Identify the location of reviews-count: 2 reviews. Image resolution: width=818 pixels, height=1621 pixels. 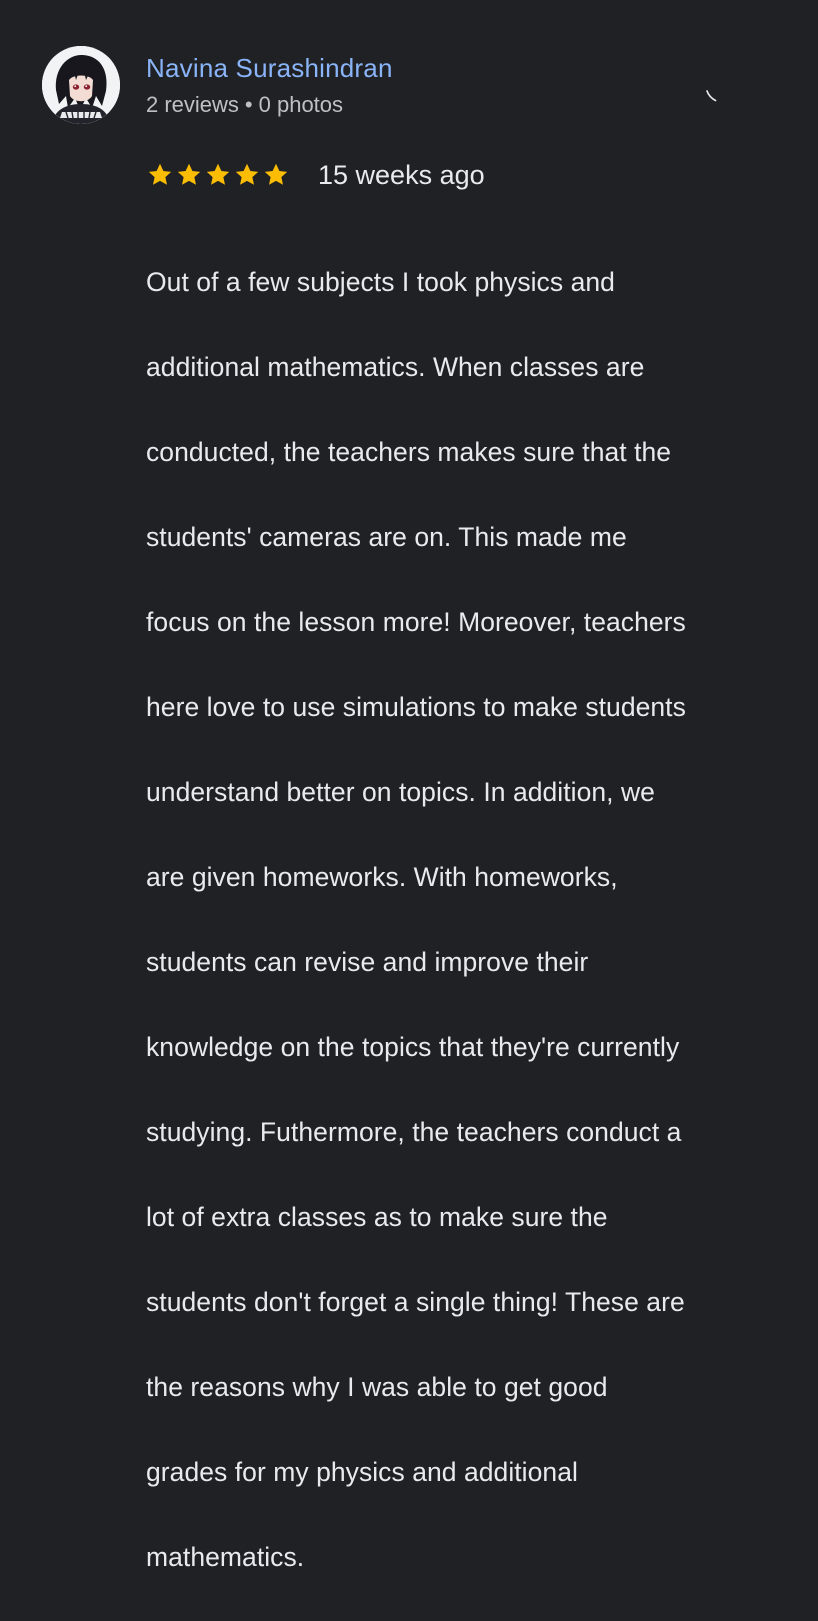
(192, 104).